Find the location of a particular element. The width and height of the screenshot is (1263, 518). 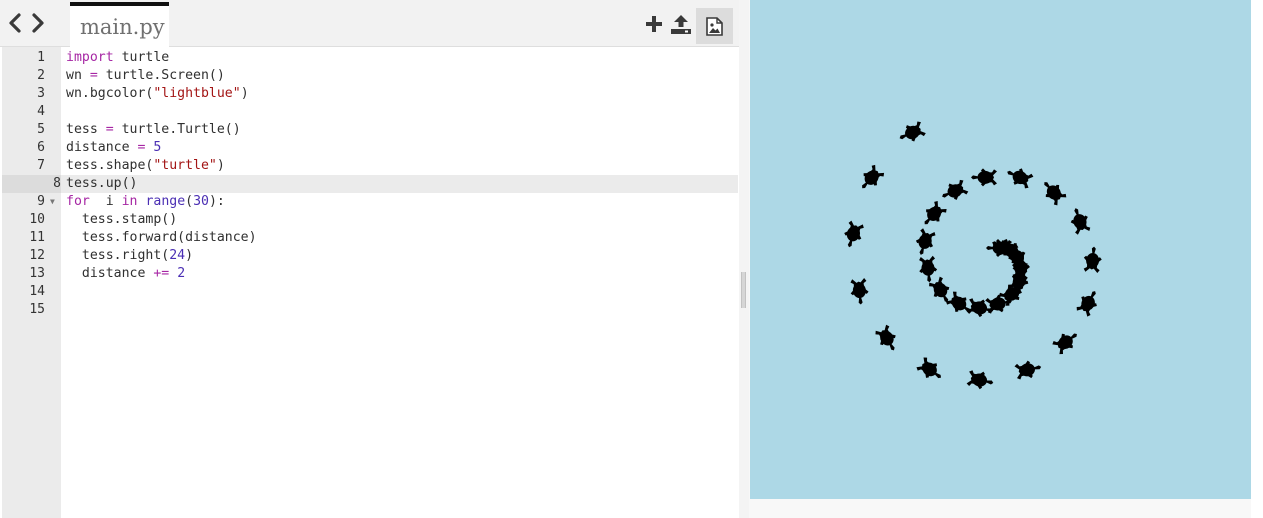

code-line-text: tess.up() is located at coordinates (102, 183).